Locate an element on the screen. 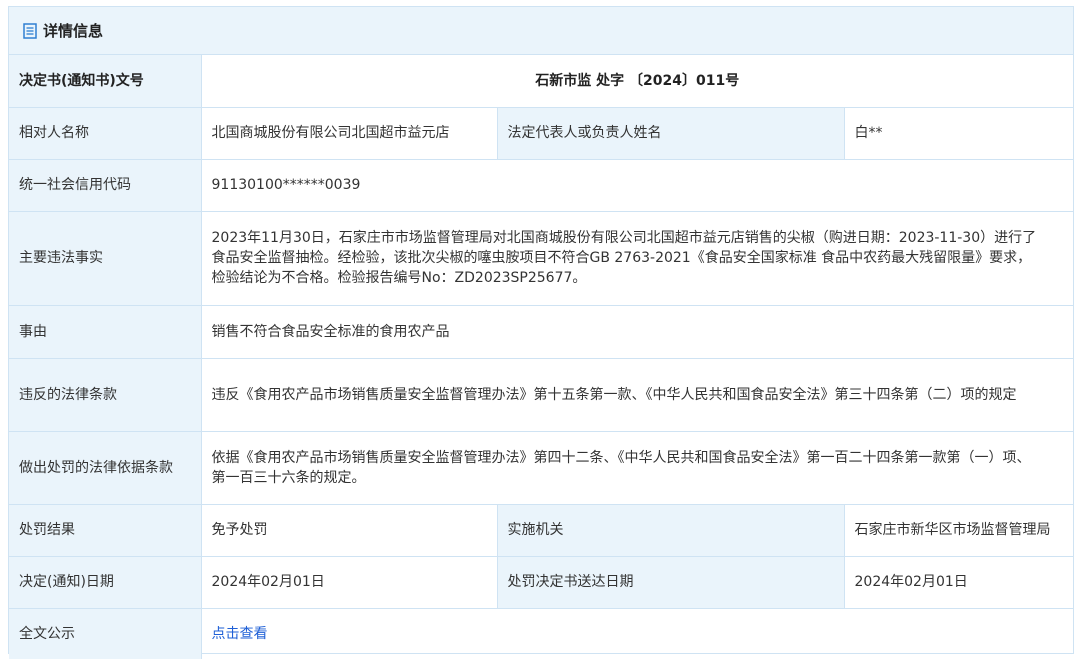  label-penalty-result: 处罚结果 is located at coordinates (105, 530).